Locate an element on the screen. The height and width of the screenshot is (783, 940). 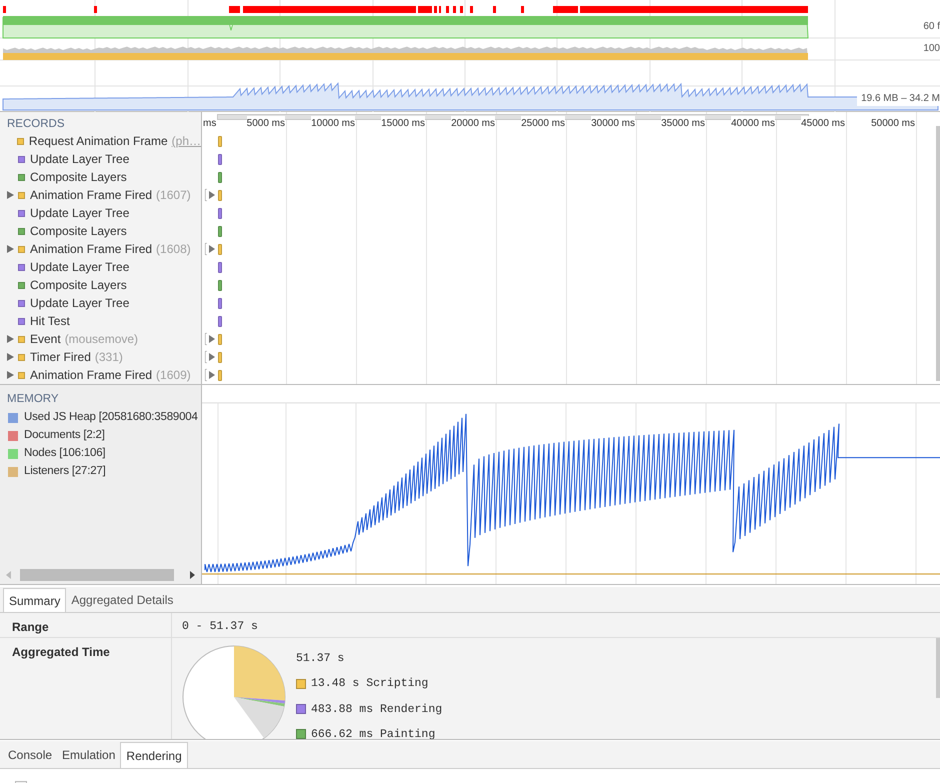
record-name: Hit Test is located at coordinates (50, 321).